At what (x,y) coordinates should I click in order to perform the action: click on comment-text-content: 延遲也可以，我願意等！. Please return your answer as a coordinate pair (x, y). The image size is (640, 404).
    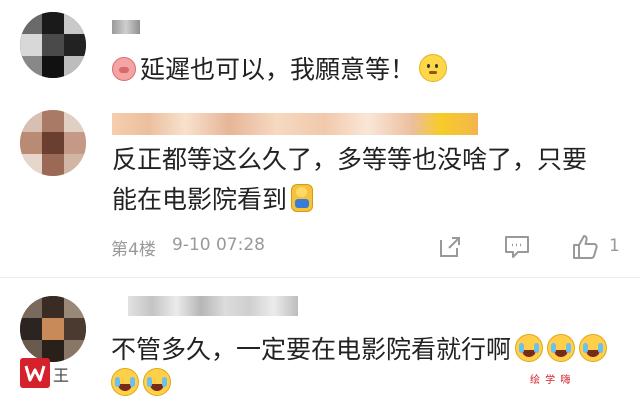
    Looking at the image, I should click on (278, 69).